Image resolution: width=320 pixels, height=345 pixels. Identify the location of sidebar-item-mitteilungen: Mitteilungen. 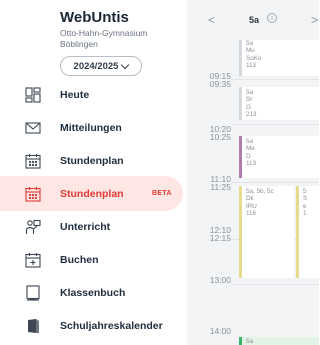
(91, 127).